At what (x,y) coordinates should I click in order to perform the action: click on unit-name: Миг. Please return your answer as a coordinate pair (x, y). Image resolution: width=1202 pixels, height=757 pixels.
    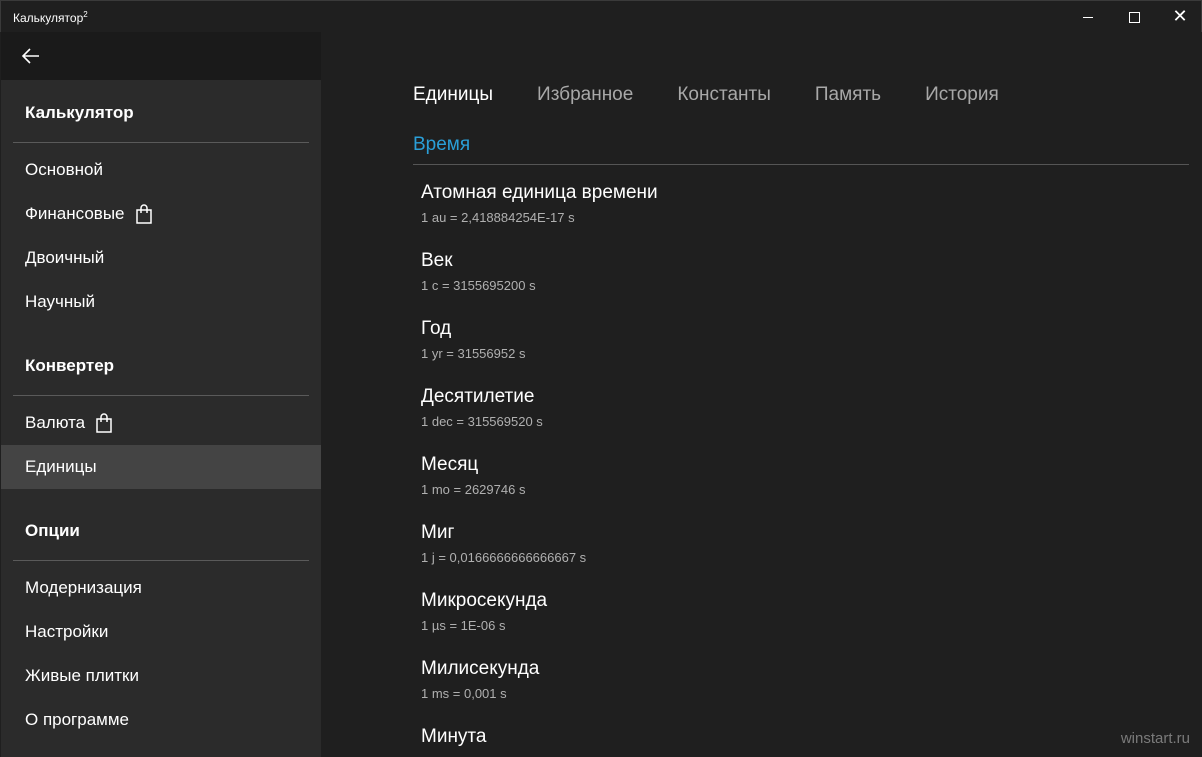
    Looking at the image, I should click on (438, 532).